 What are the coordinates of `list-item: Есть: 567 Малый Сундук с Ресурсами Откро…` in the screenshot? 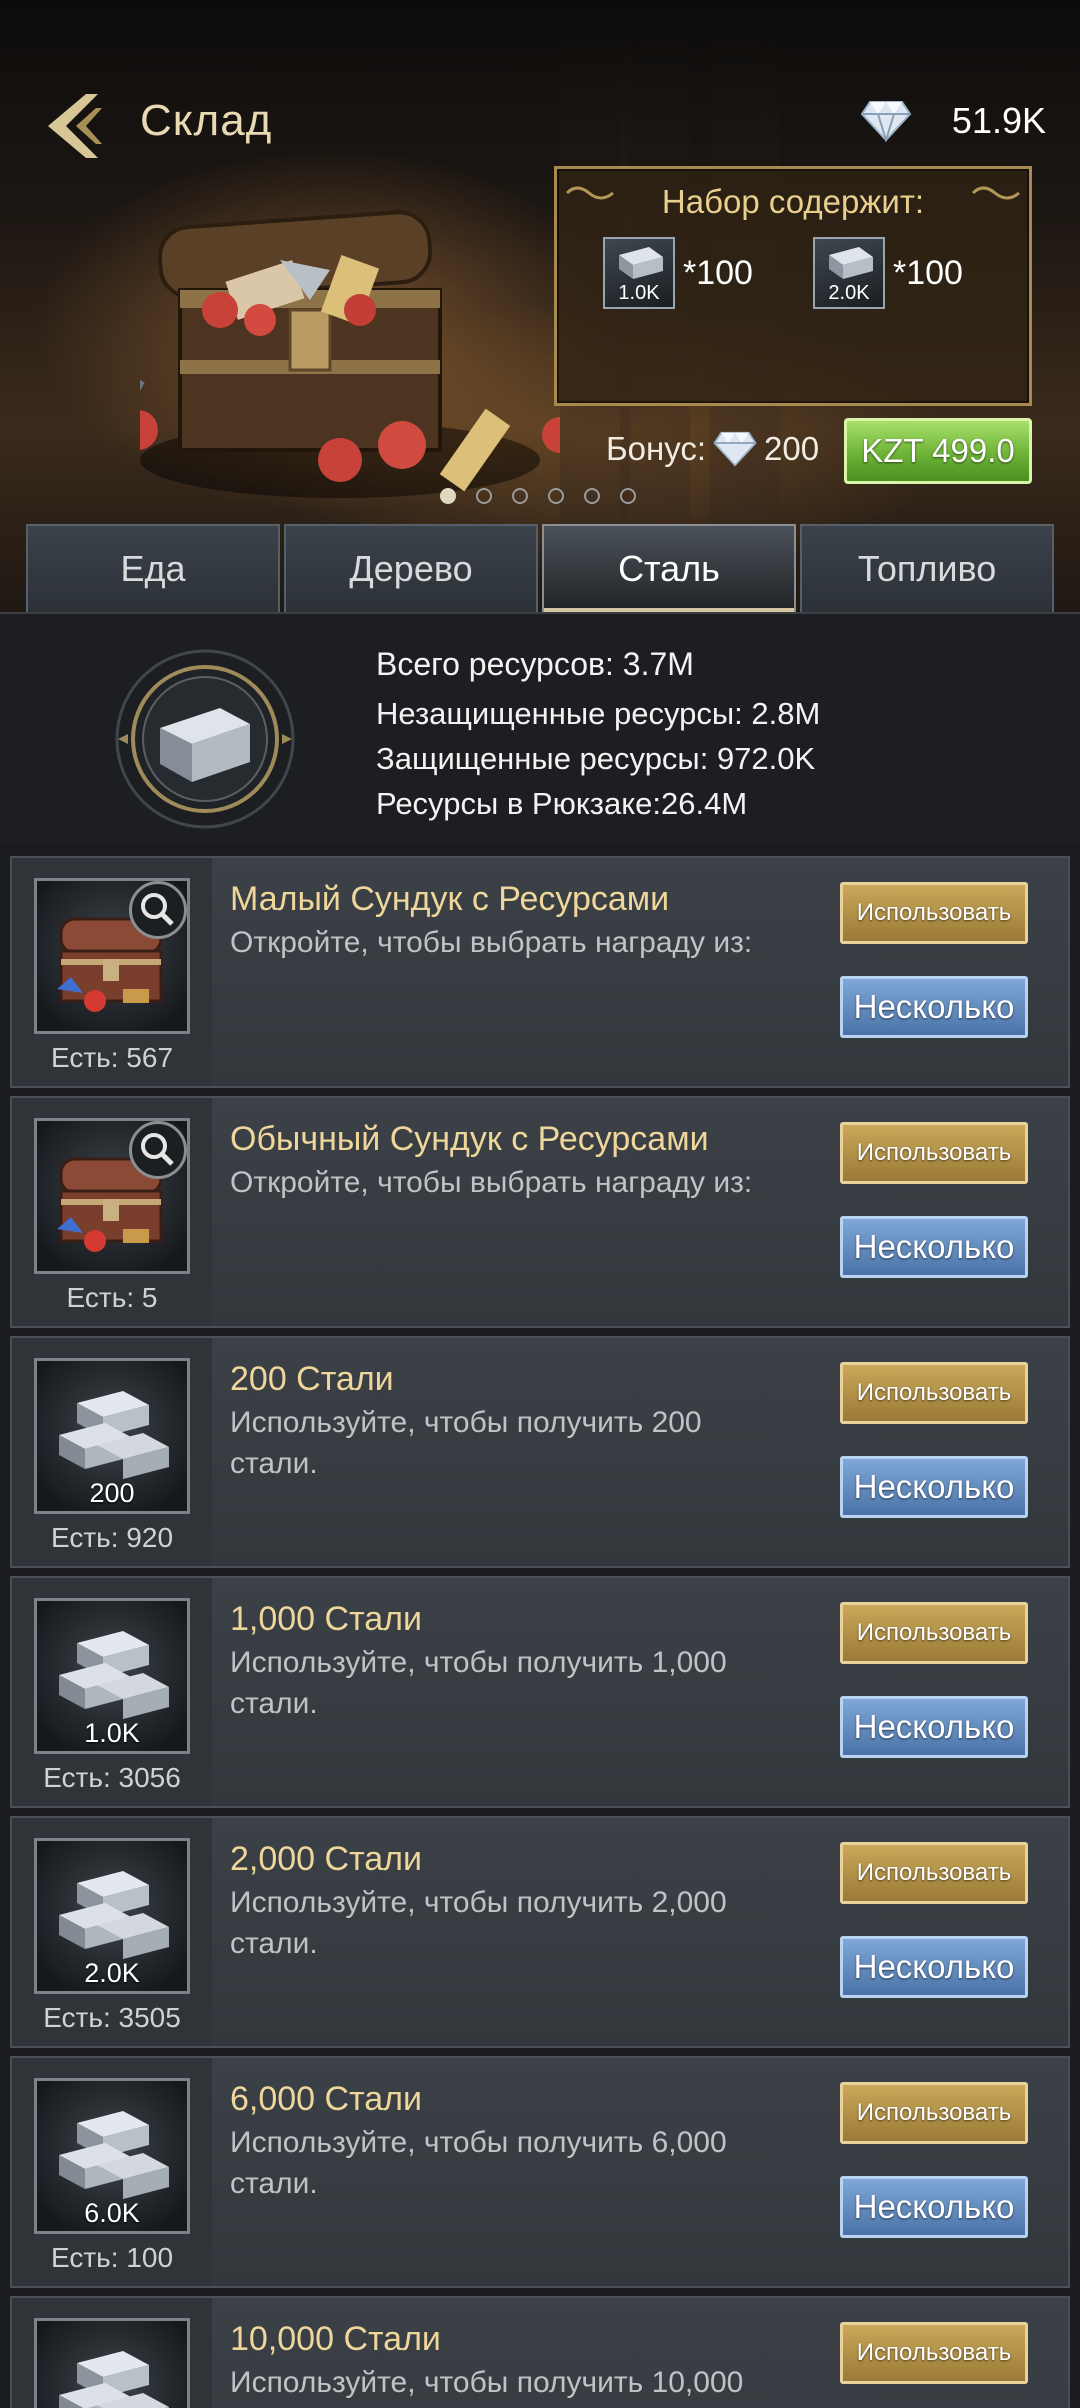 It's located at (540, 972).